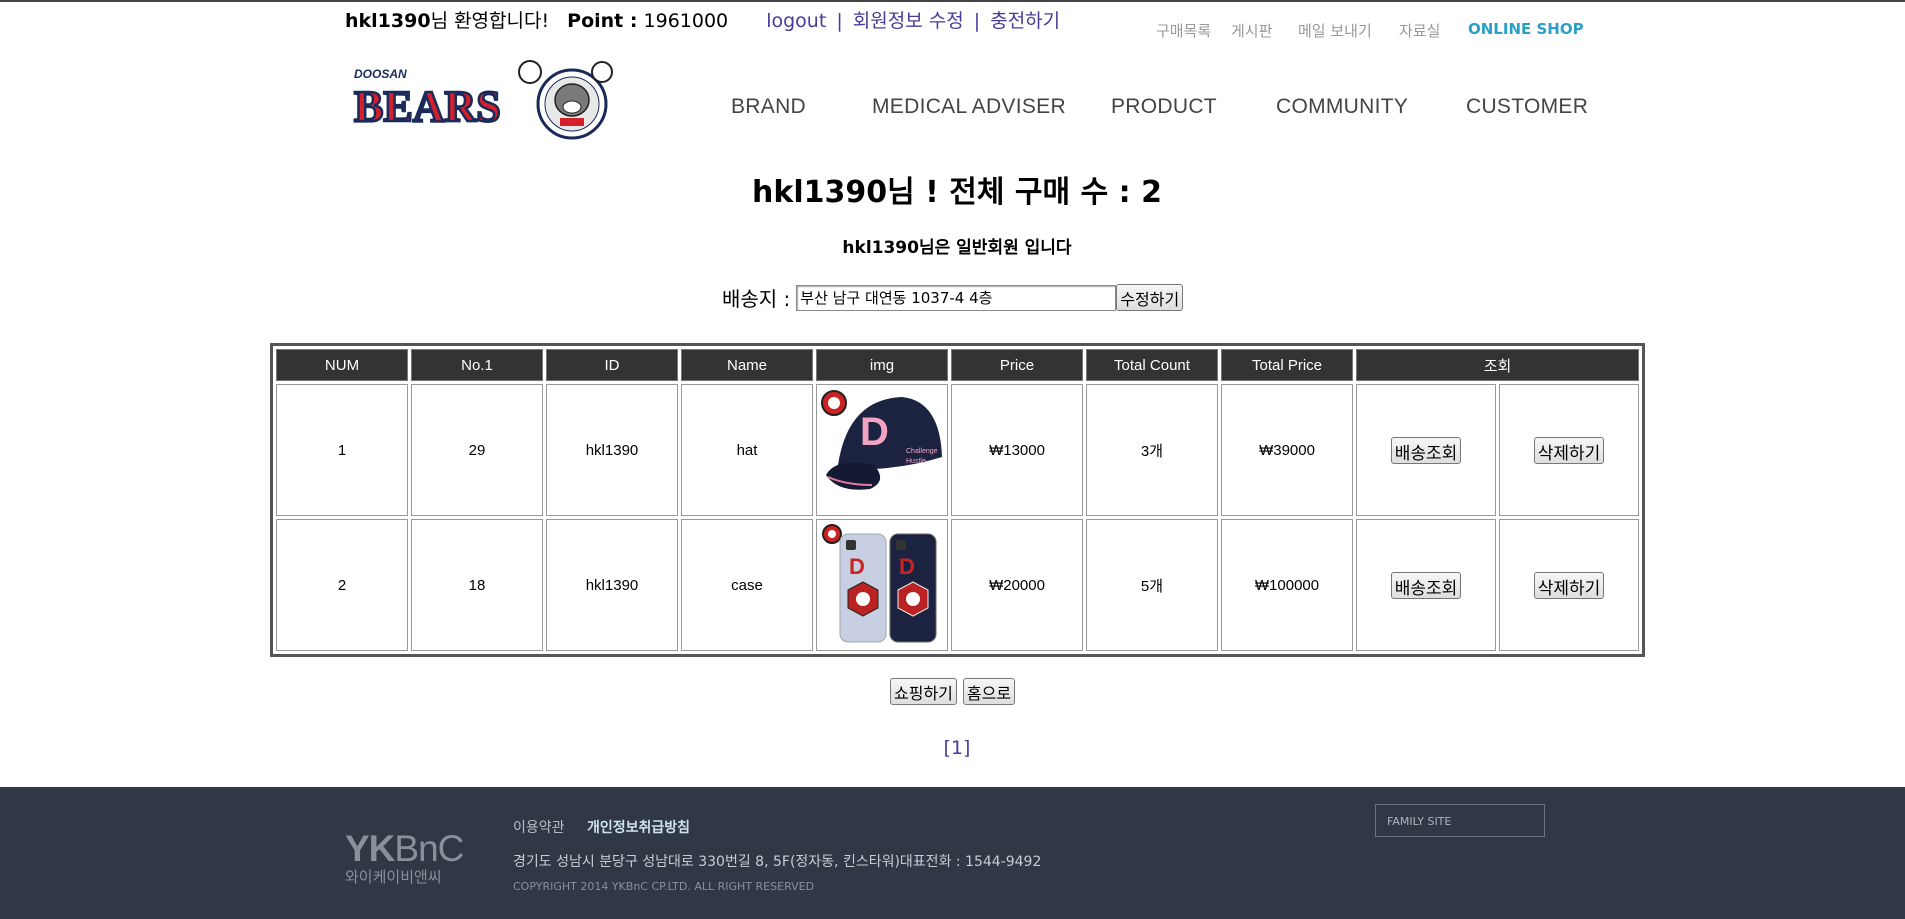  I want to click on col-header: Price, so click(1017, 365).